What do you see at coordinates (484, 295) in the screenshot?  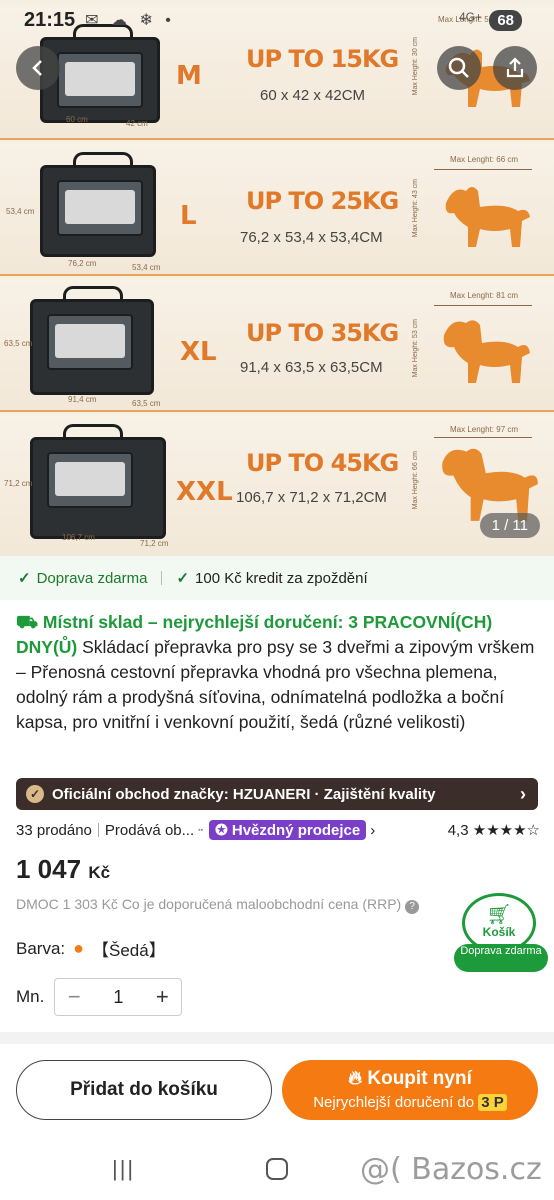 I see `max-length-label: Max Lenght: 81 cm` at bounding box center [484, 295].